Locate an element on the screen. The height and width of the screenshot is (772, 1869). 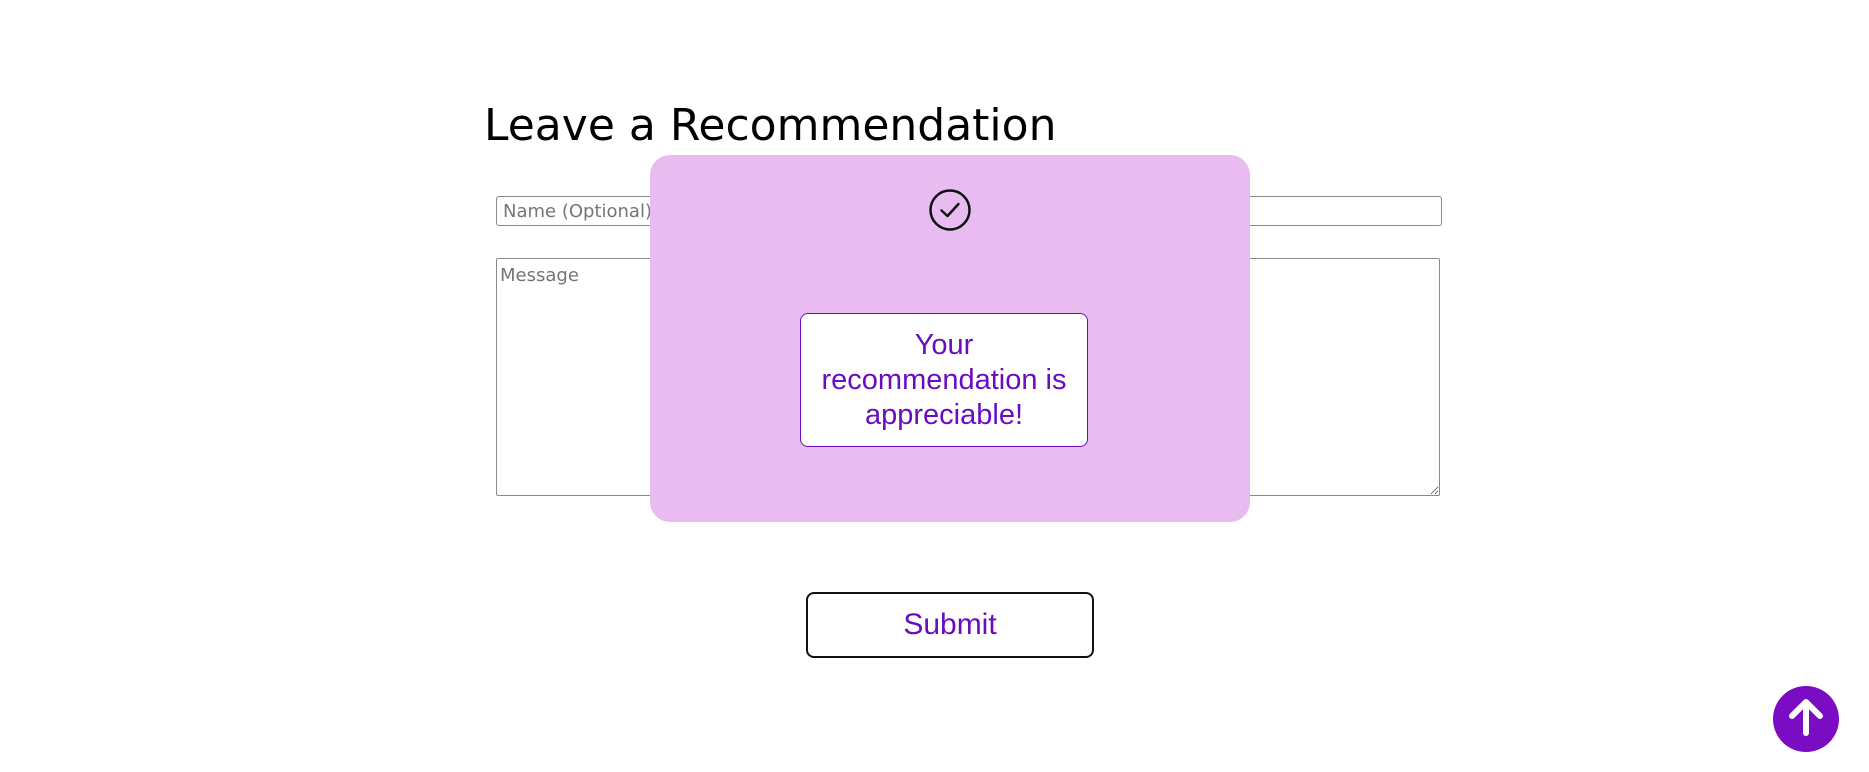
check-circle-icon is located at coordinates (950, 210).